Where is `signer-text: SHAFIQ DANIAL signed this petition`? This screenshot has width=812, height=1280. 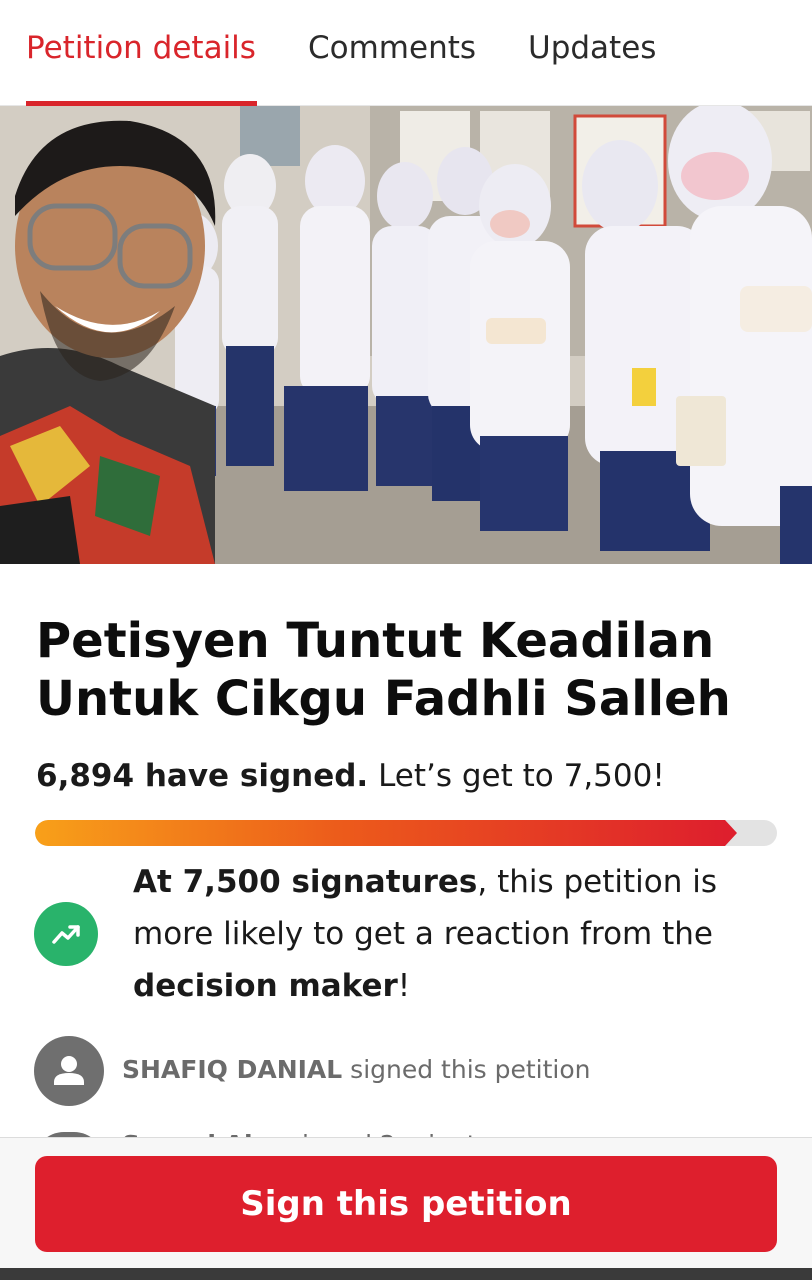
signer-text: SHAFIQ DANIAL signed this petition is located at coordinates (356, 1069).